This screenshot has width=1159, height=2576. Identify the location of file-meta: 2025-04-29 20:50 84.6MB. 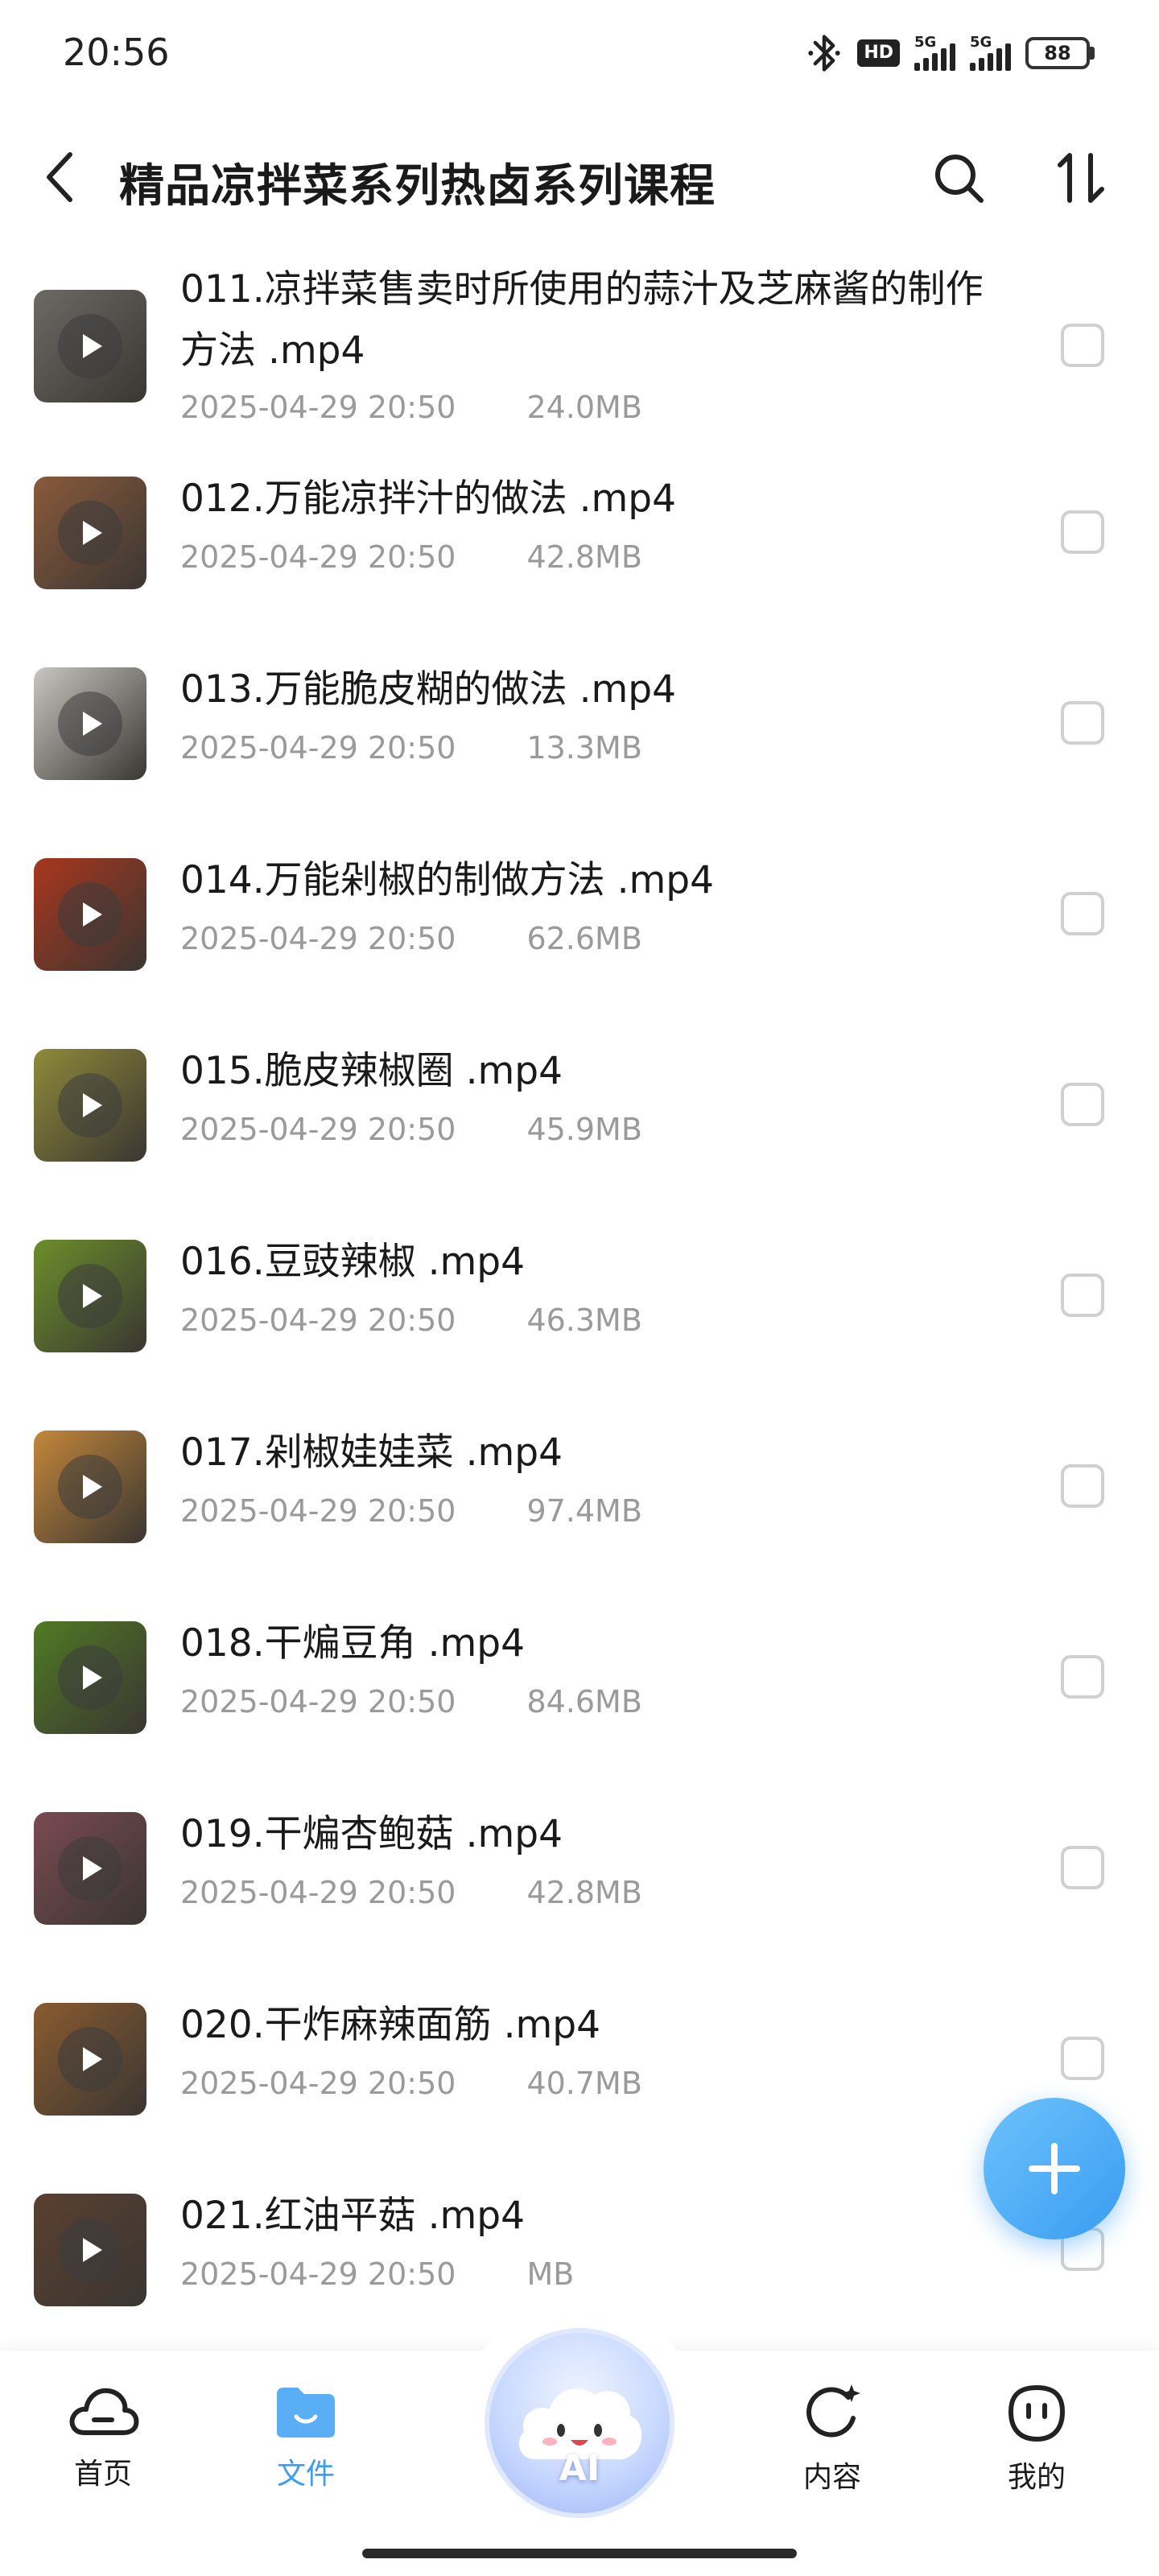
(411, 1701).